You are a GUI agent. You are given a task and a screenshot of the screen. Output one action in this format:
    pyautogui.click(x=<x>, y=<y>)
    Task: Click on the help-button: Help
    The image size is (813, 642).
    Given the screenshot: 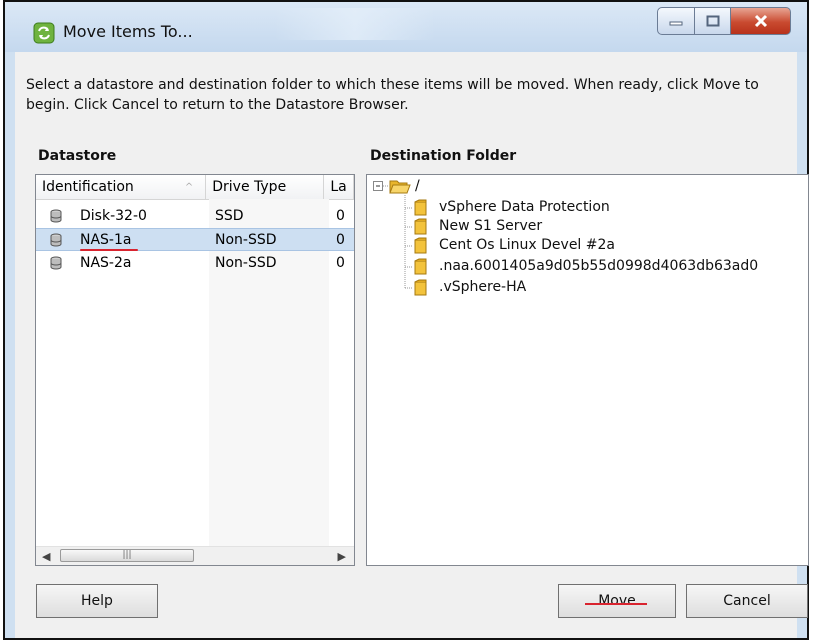 What is the action you would take?
    pyautogui.click(x=97, y=601)
    